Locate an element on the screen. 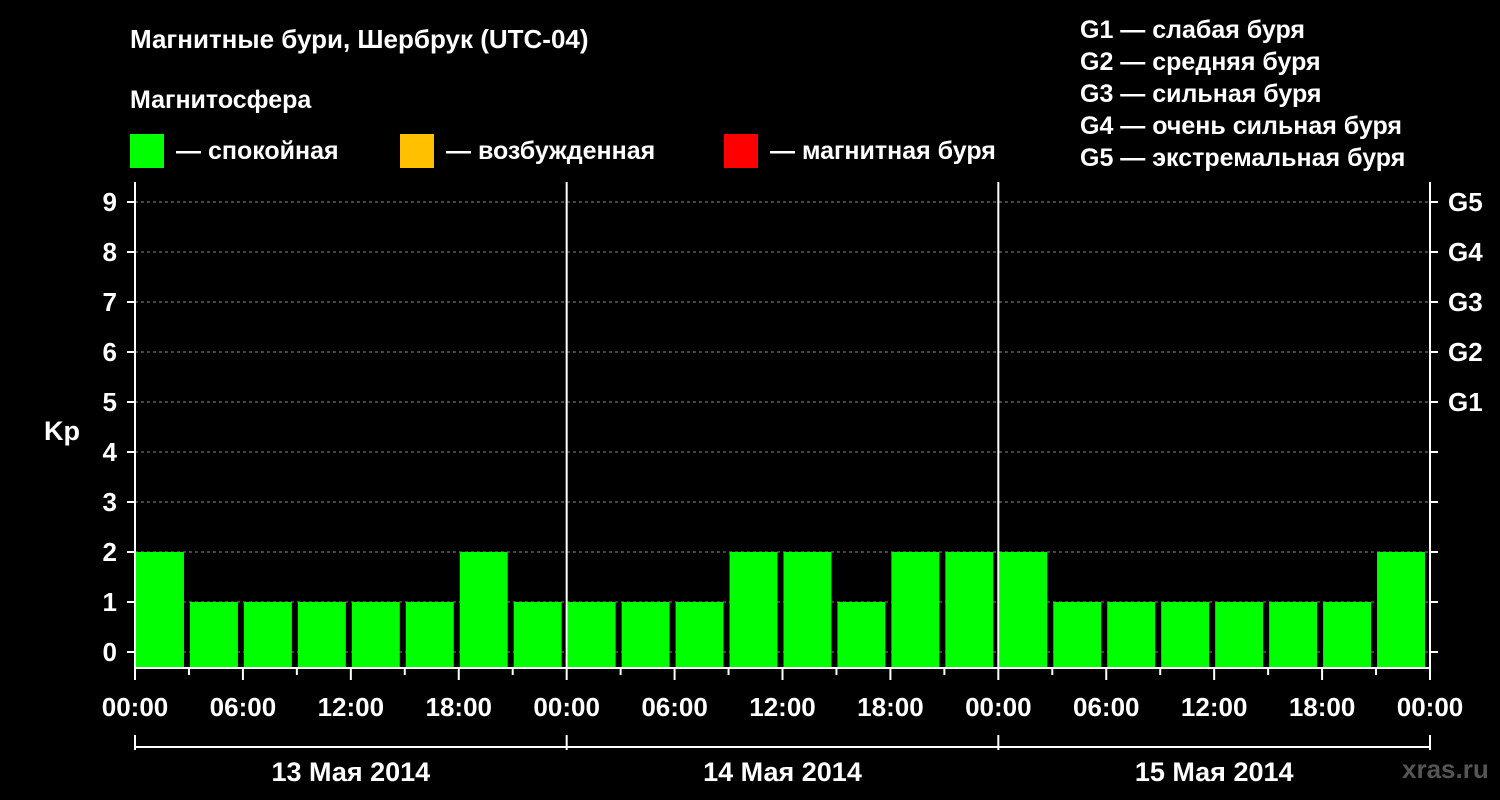  y-tick-label: 2 is located at coordinates (110, 552).